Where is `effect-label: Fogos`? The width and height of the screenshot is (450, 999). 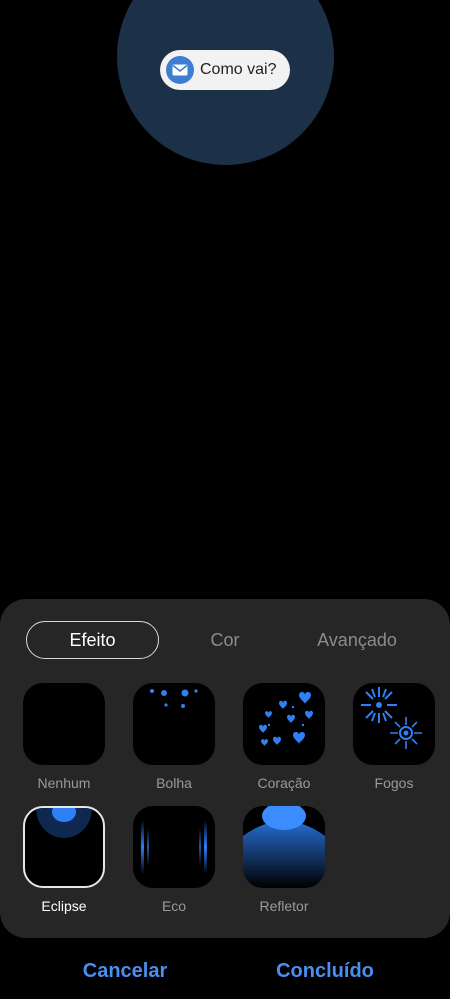 effect-label: Fogos is located at coordinates (394, 783).